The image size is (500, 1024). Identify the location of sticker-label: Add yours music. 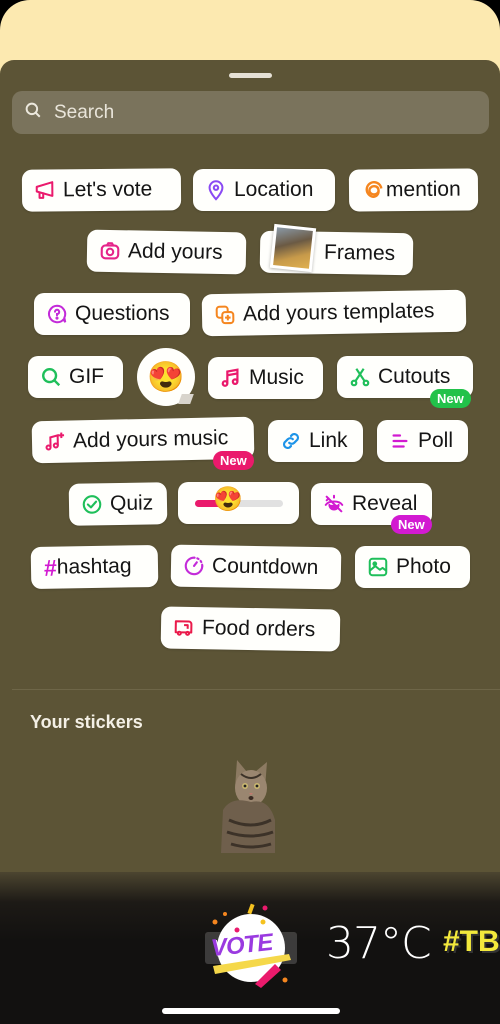
(150, 439).